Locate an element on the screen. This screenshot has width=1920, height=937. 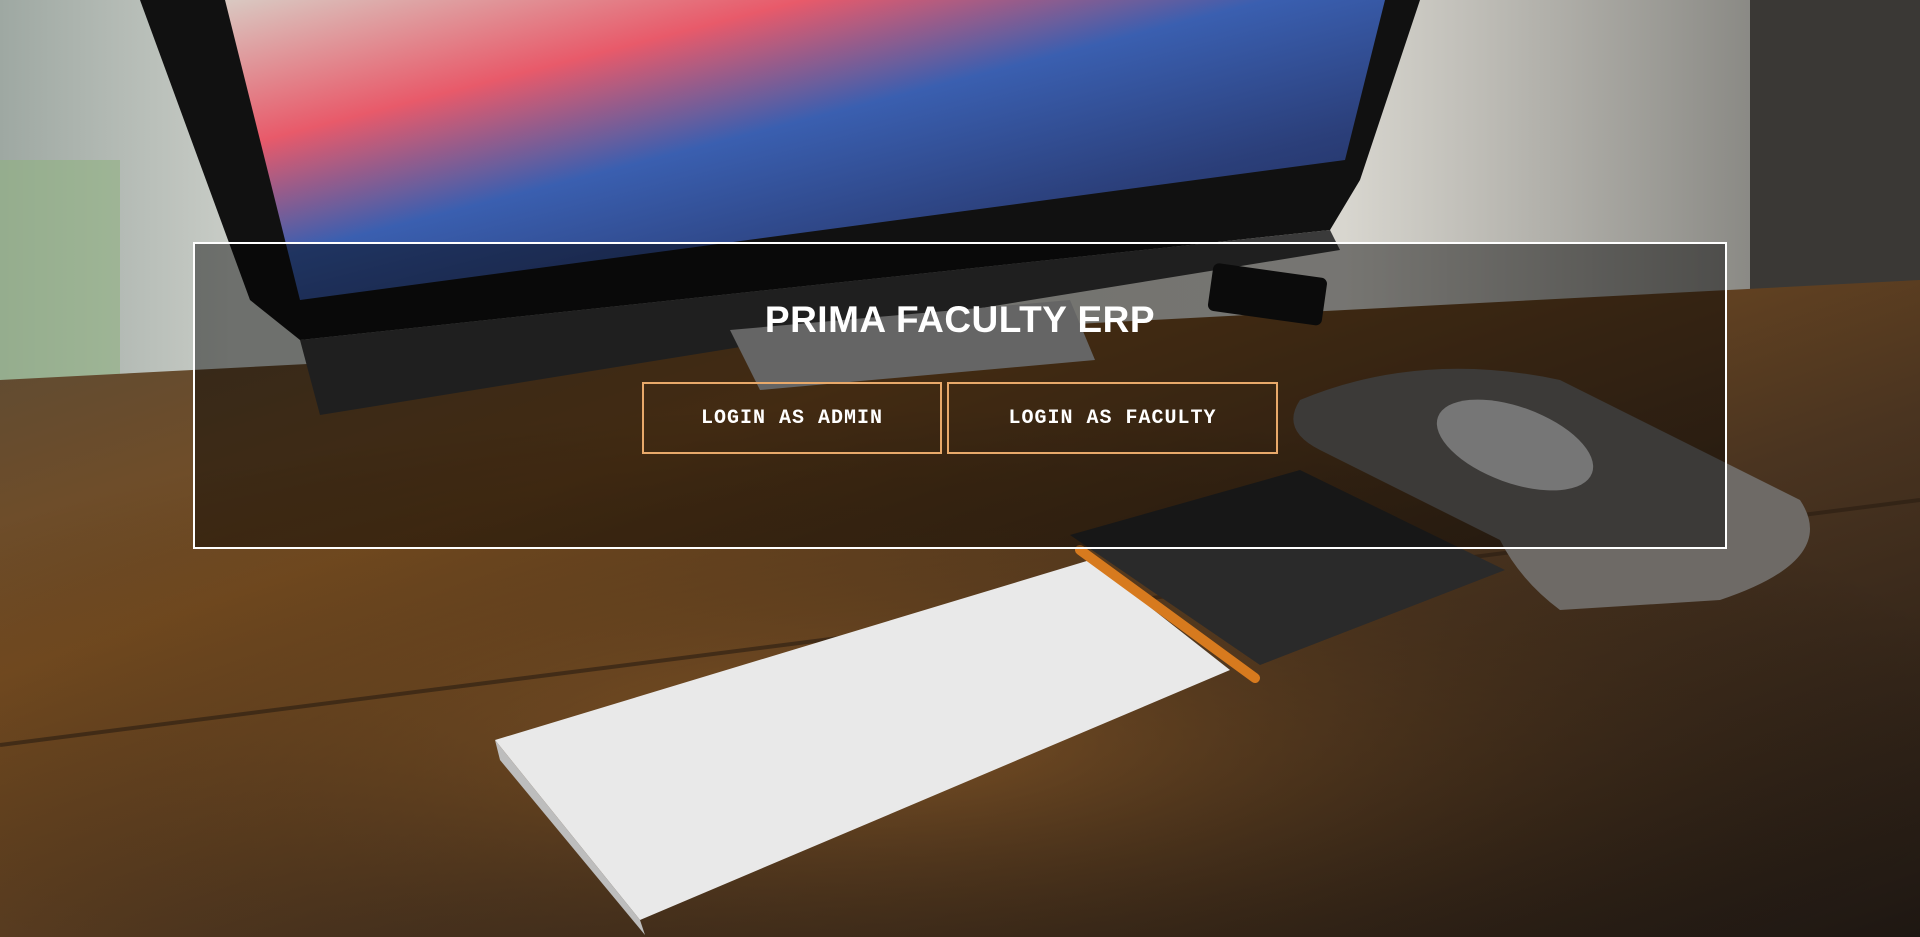
login-admin-button: LOGIN AS ADMIN is located at coordinates (792, 418).